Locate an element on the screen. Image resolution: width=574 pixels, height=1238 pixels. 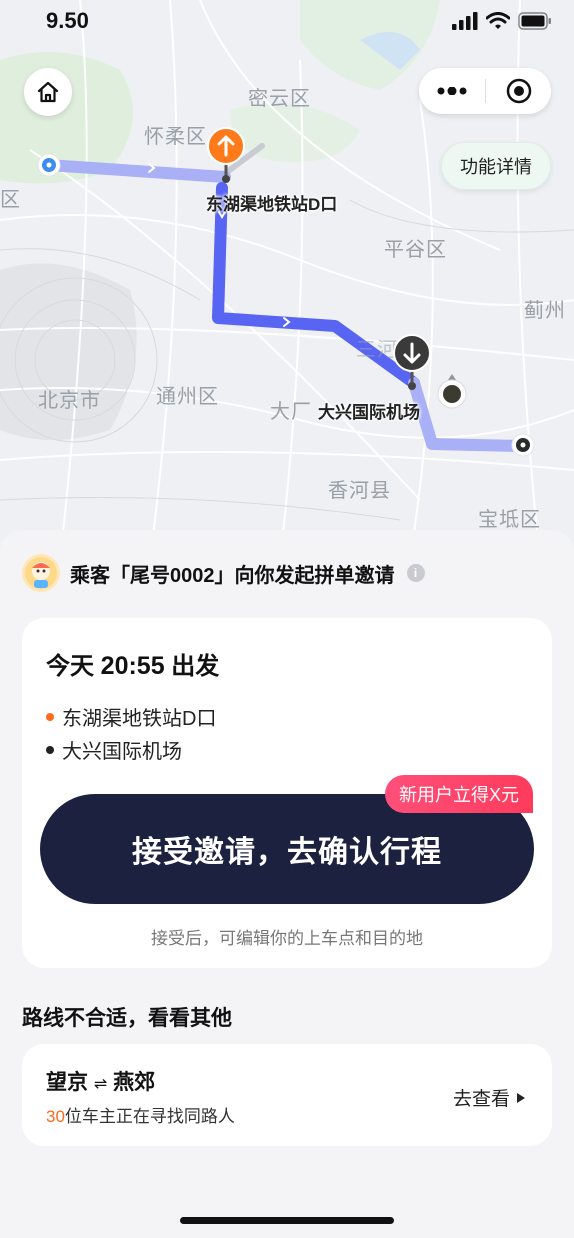
map-label: 密云区 is located at coordinates (279, 99).